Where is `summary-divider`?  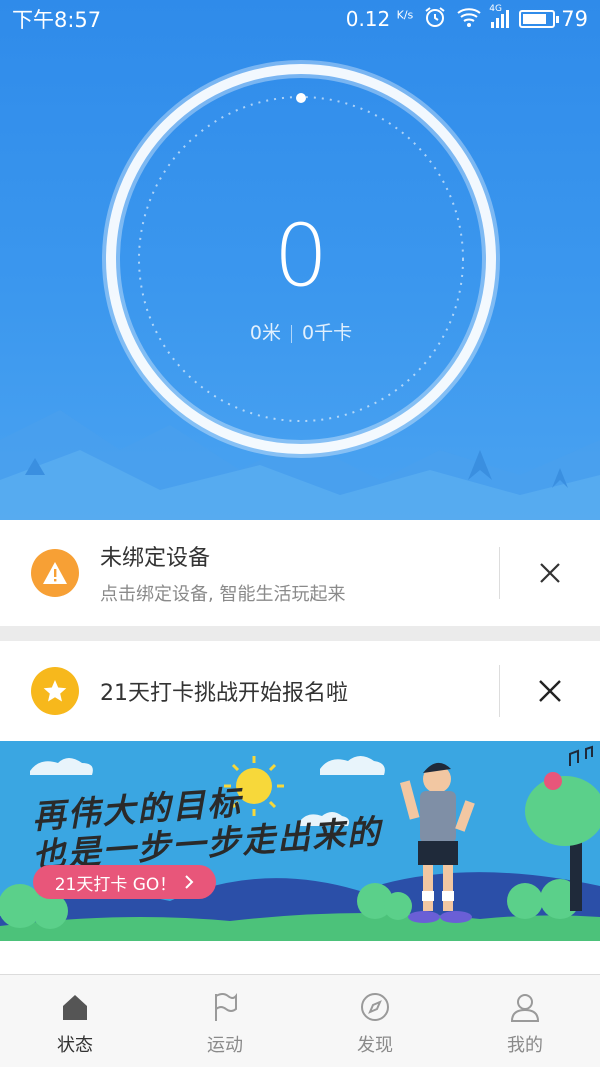
summary-divider is located at coordinates (291, 333).